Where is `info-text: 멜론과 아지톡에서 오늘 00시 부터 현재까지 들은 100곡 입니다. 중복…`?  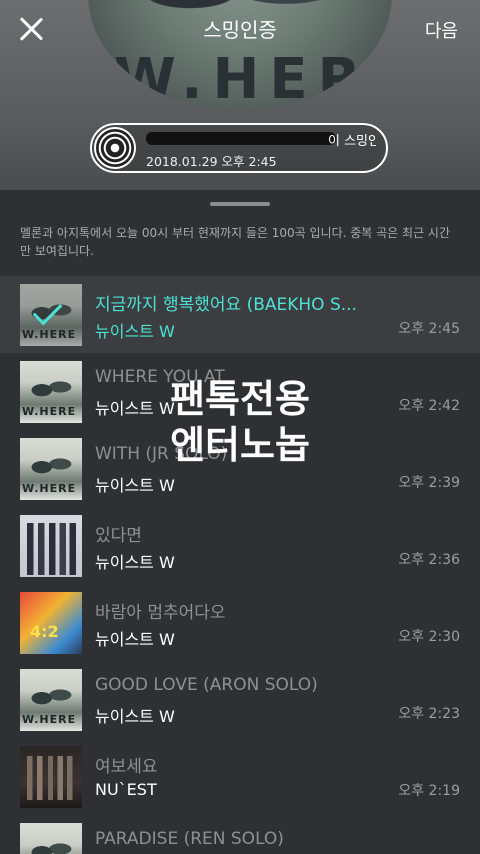 info-text: 멜론과 아지톡에서 오늘 00시 부터 현재까지 들은 100곡 입니다. 중복… is located at coordinates (235, 242).